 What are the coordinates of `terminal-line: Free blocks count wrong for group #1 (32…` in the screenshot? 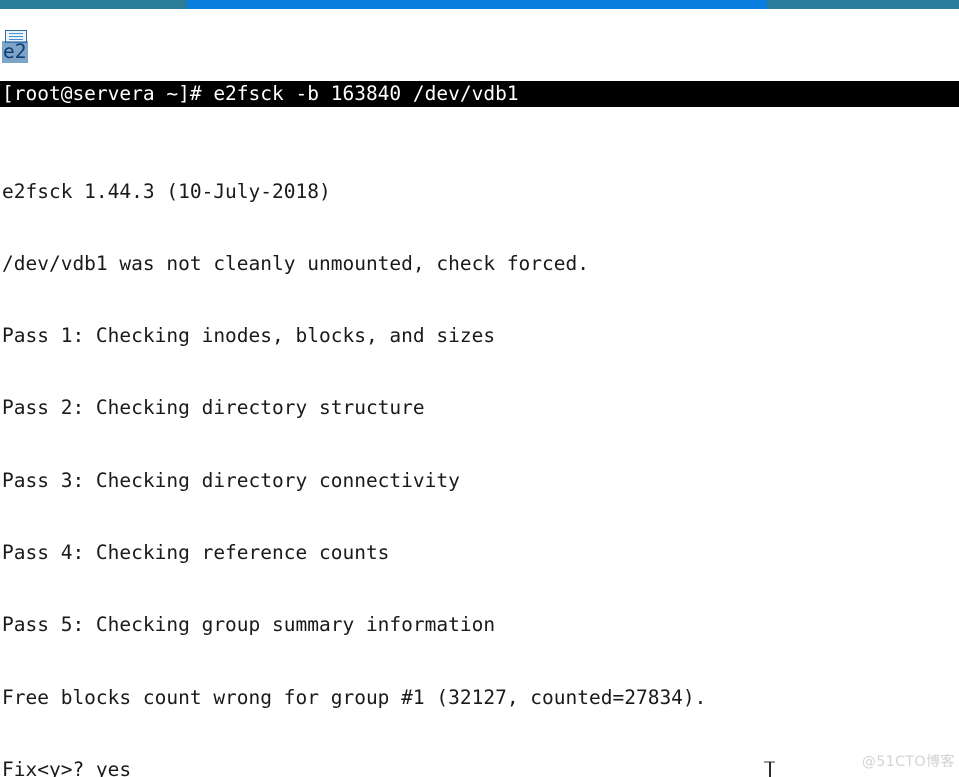 It's located at (354, 697).